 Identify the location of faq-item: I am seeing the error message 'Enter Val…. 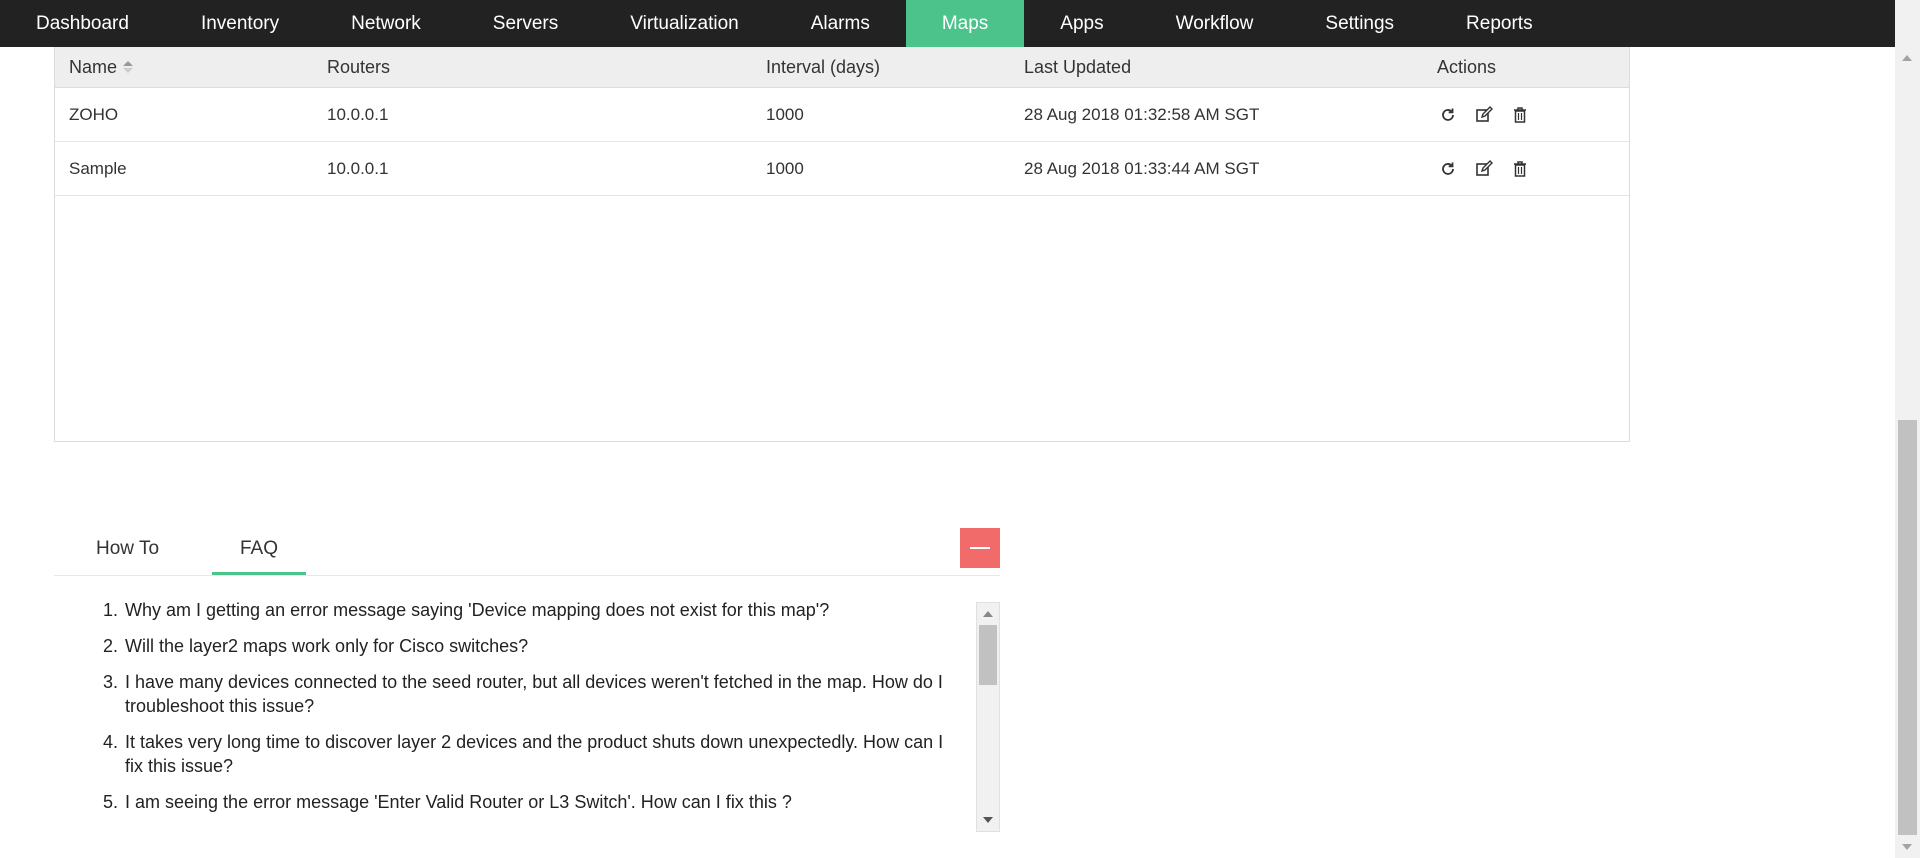
(533, 802).